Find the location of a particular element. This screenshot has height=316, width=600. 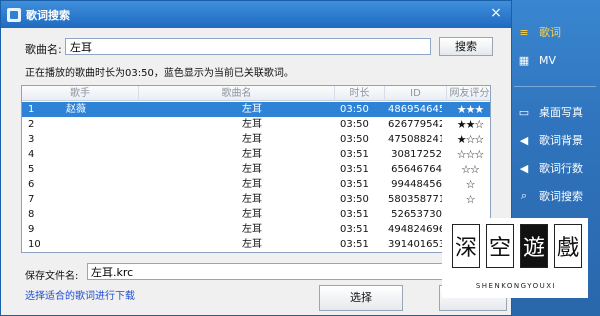

row-number: 9 is located at coordinates (31, 229).